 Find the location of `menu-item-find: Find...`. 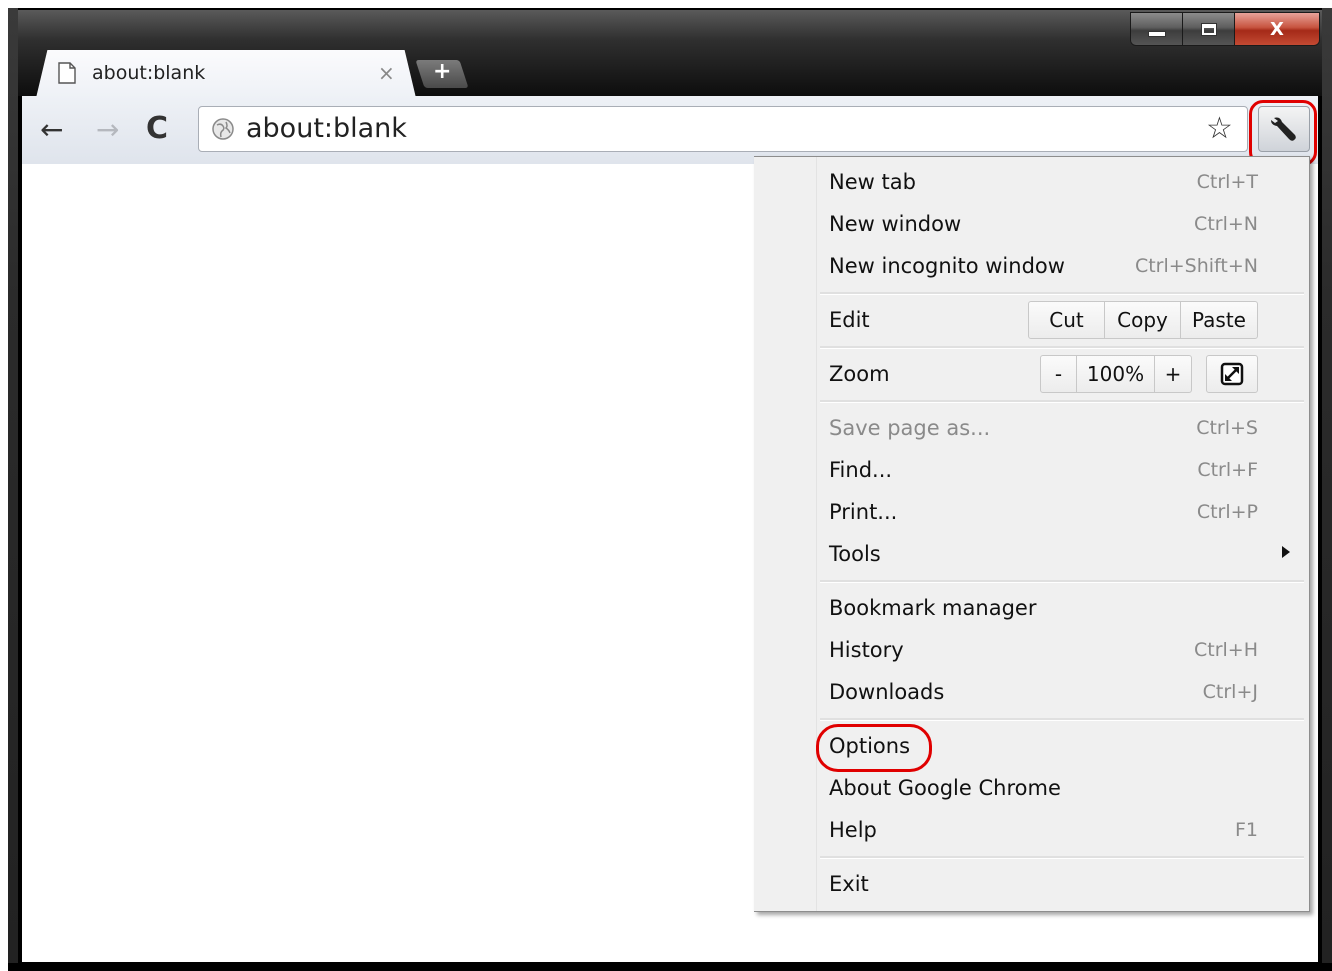

menu-item-find: Find... is located at coordinates (860, 470).